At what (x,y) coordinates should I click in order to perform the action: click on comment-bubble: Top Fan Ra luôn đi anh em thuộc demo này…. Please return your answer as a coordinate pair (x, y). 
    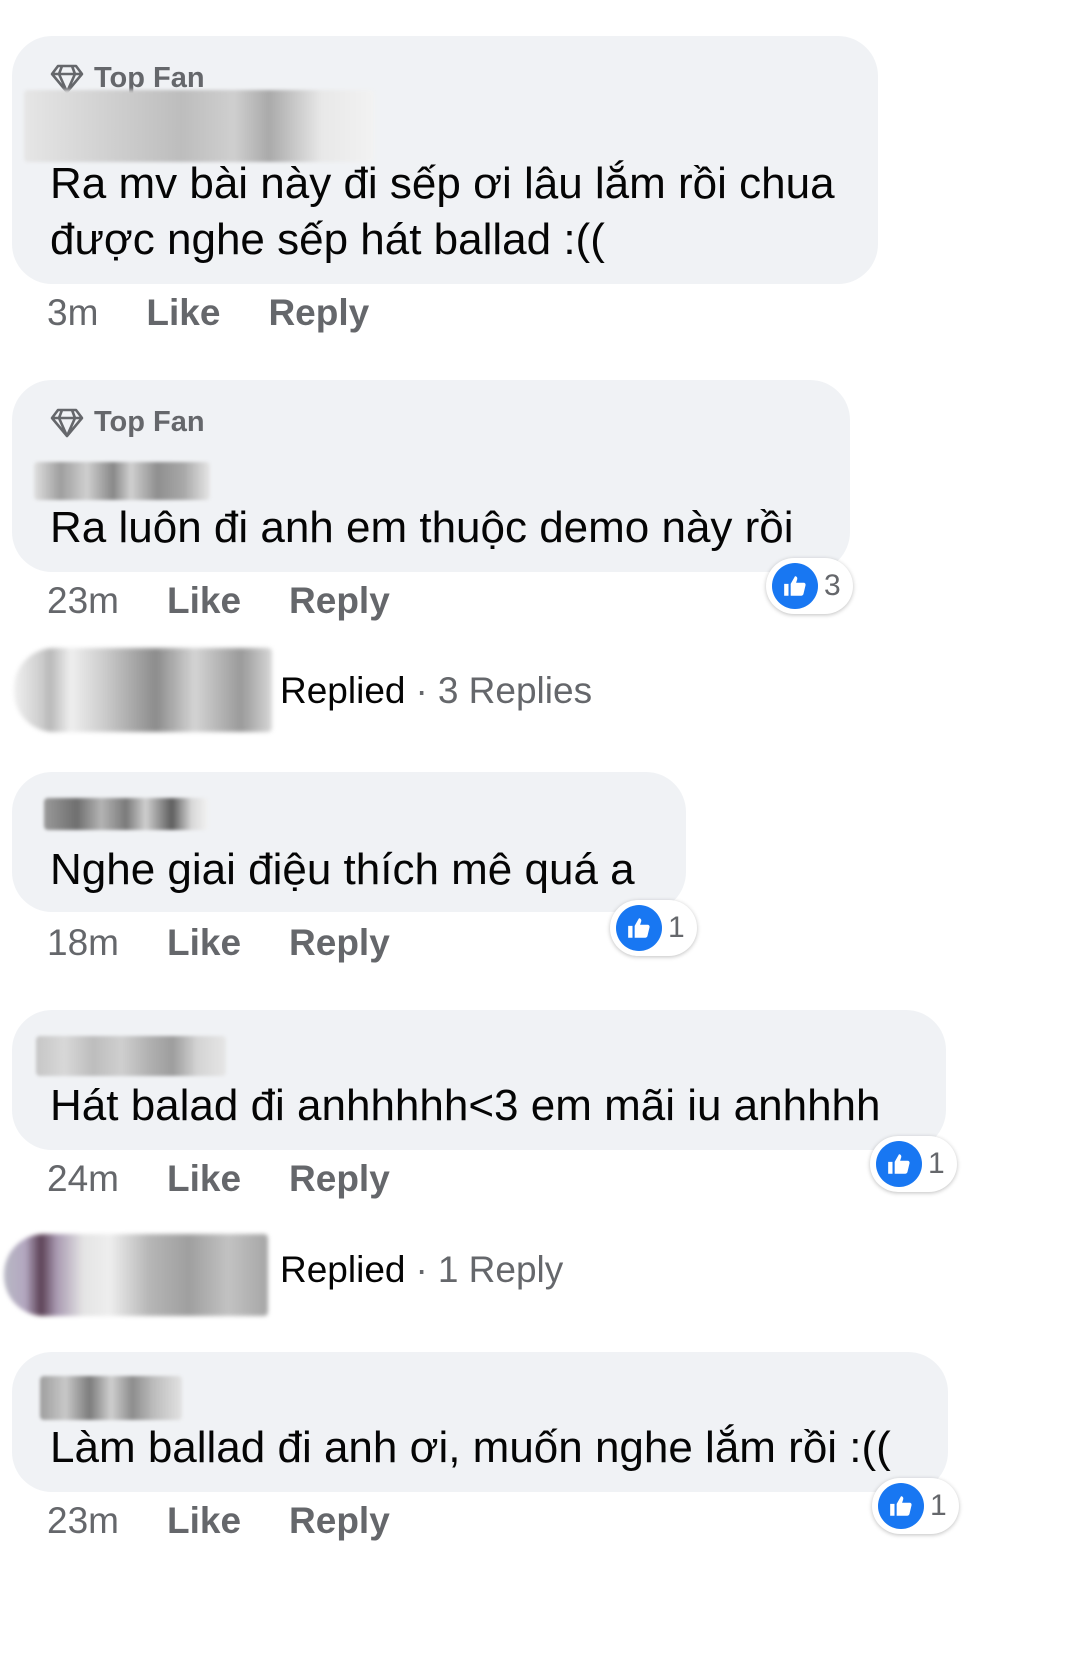
    Looking at the image, I should click on (431, 476).